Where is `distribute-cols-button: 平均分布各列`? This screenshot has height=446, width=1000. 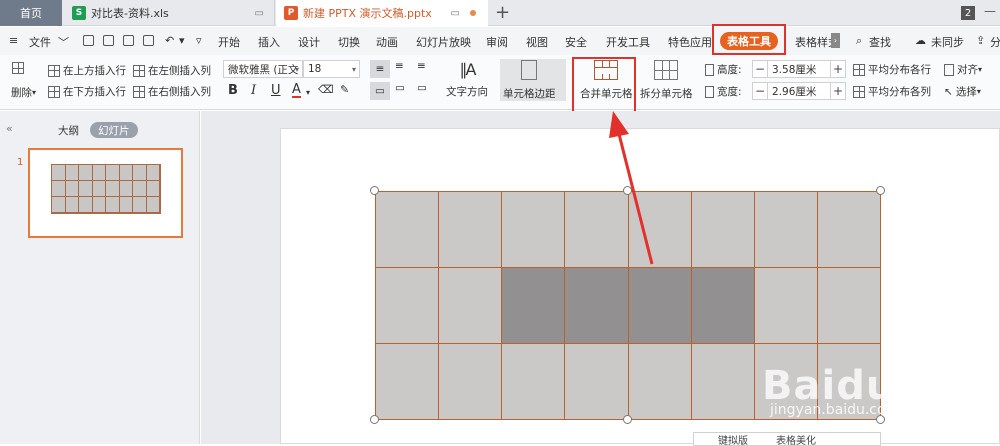
distribute-cols-button: 平均分布各列 is located at coordinates (892, 91).